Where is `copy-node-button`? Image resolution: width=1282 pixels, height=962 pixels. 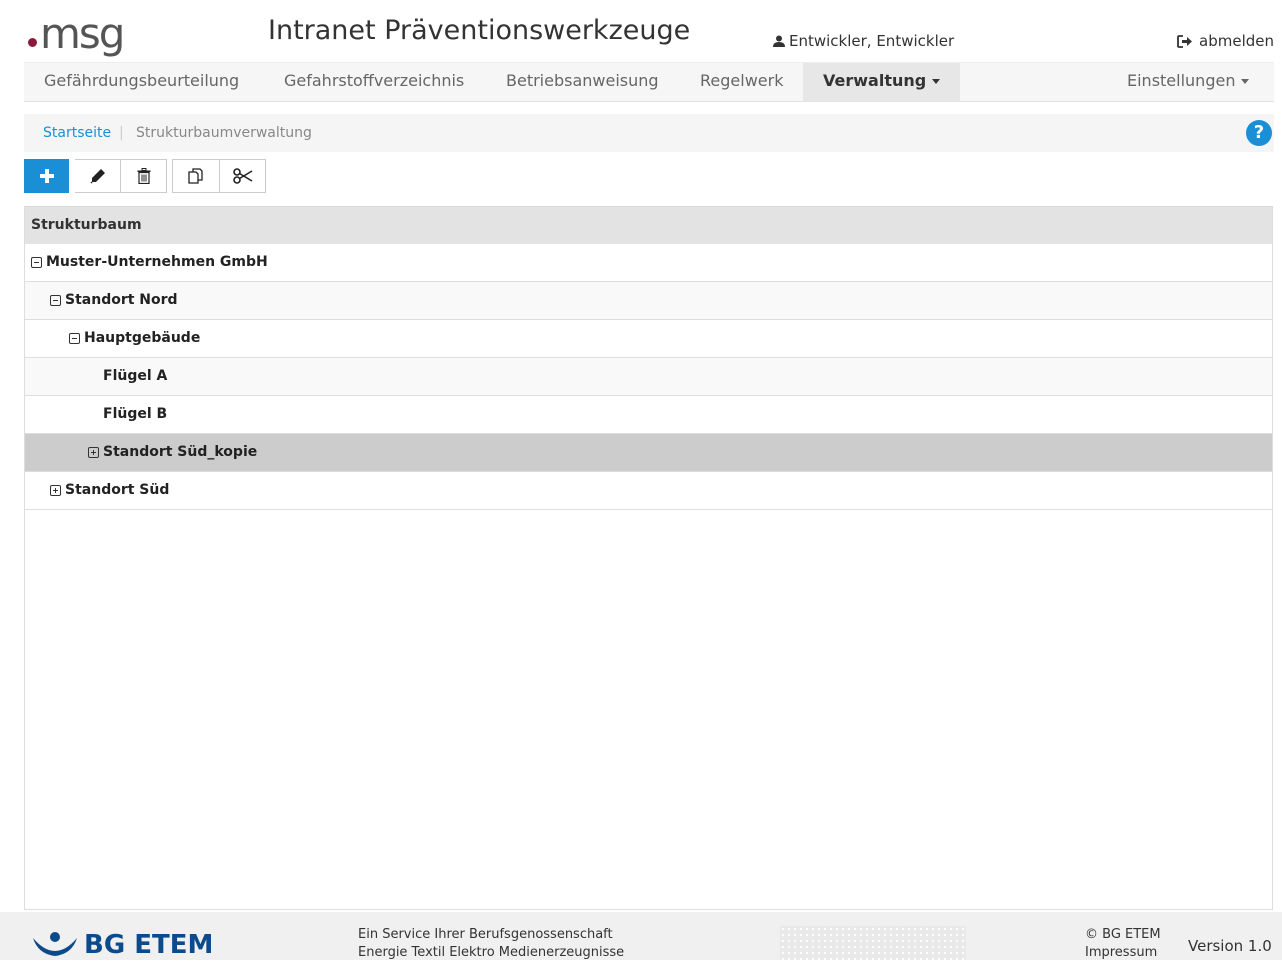
copy-node-button is located at coordinates (196, 176).